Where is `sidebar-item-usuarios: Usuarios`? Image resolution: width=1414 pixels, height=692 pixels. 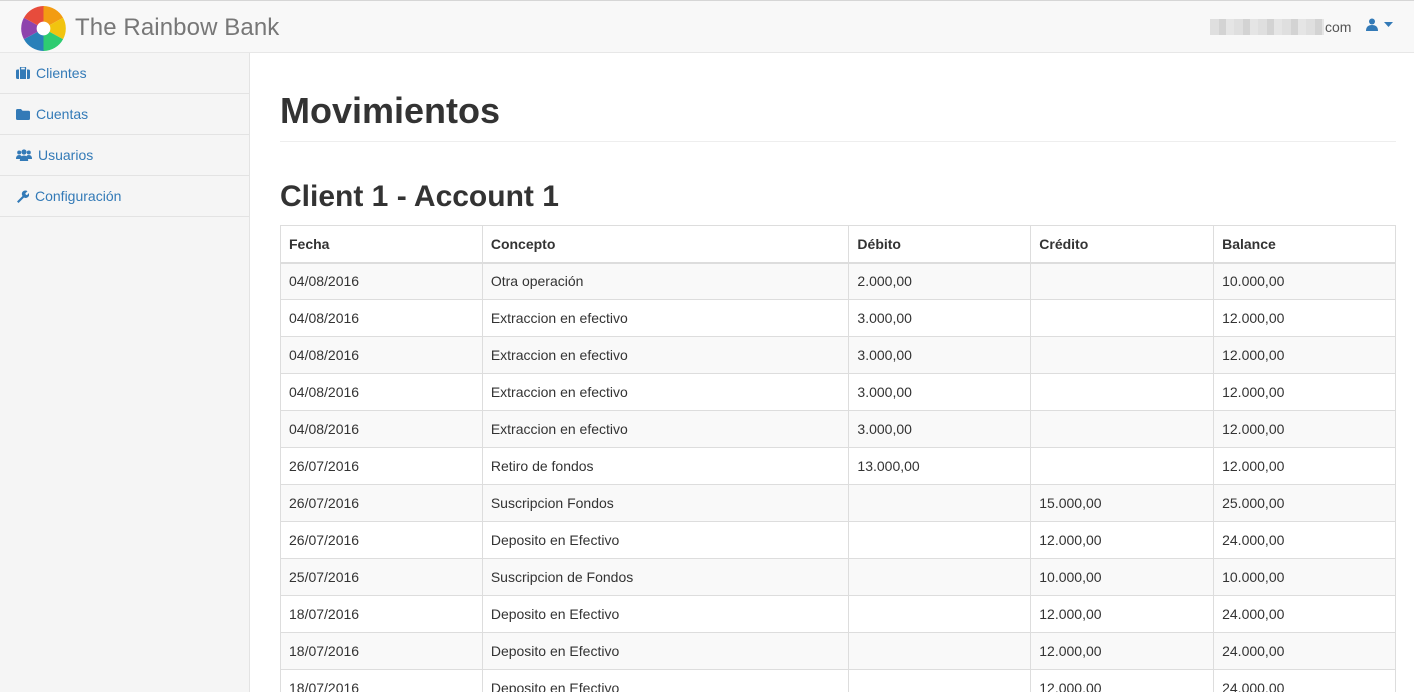
sidebar-item-usuarios: Usuarios is located at coordinates (124, 155).